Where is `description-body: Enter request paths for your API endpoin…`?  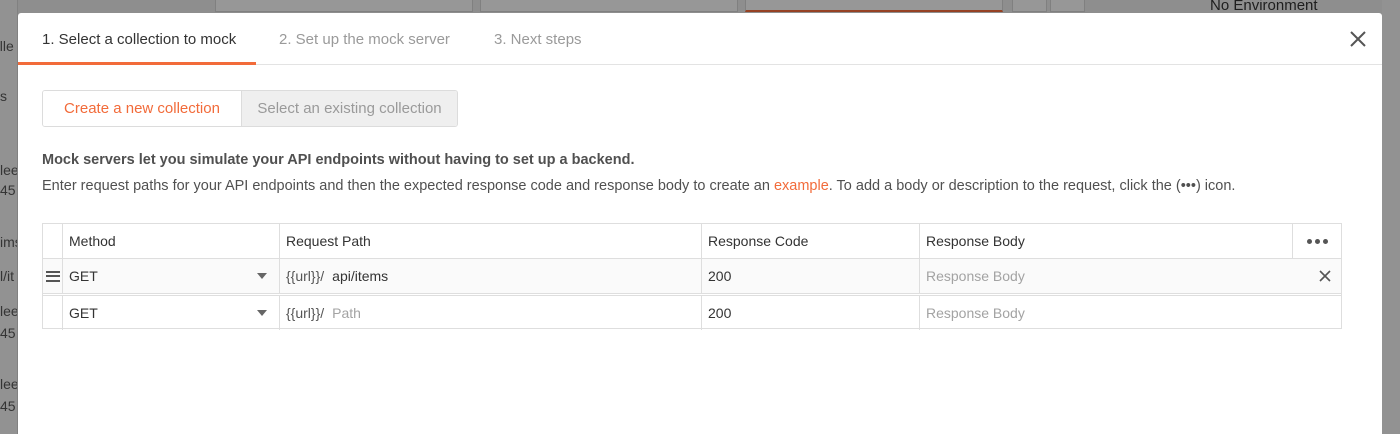 description-body: Enter request paths for your API endpoin… is located at coordinates (638, 186).